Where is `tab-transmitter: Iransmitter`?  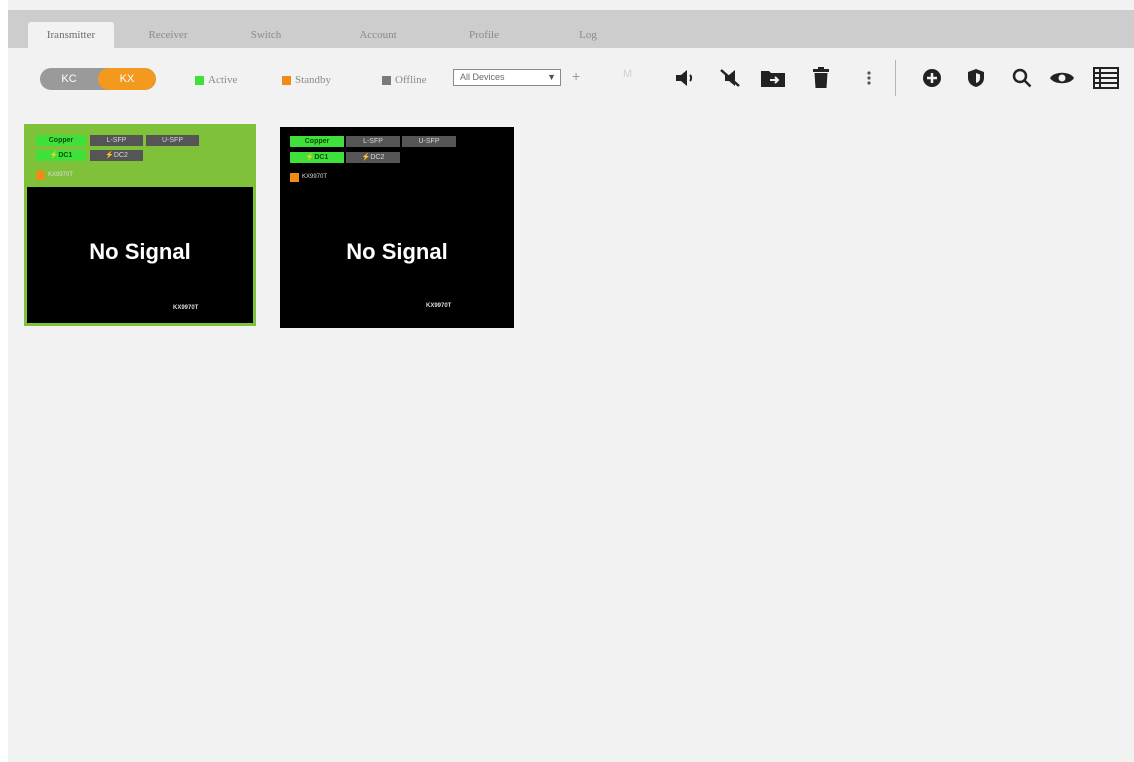 tab-transmitter: Iransmitter is located at coordinates (71, 35).